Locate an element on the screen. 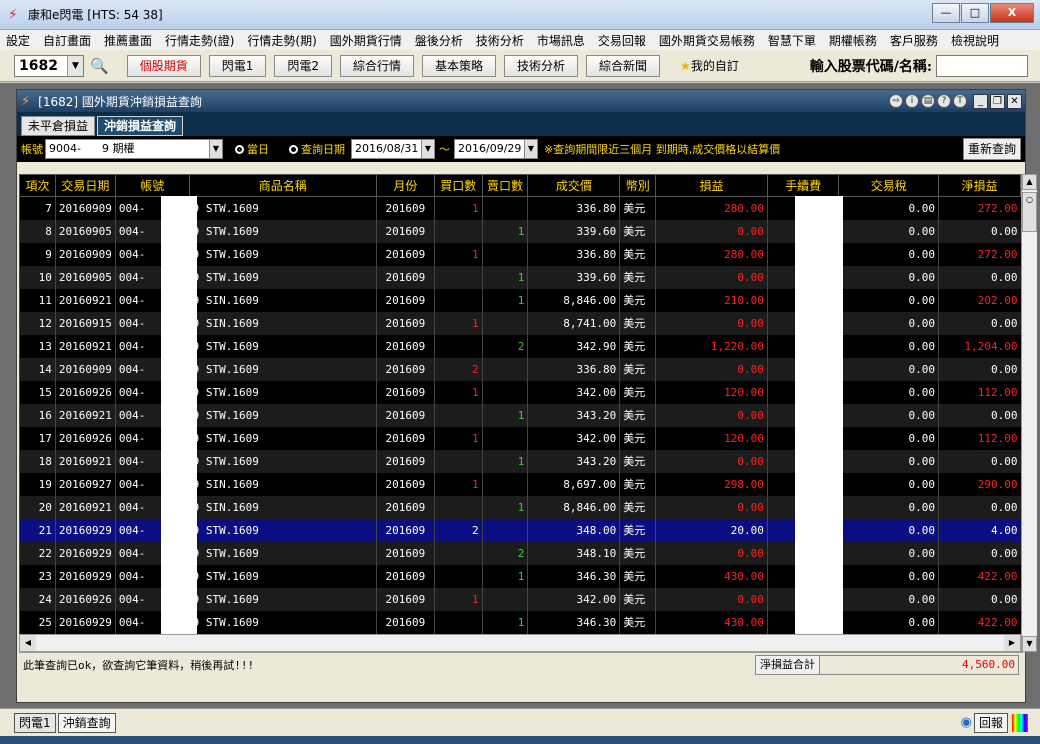 Image resolution: width=1040 pixels, height=744 pixels. menu-item: 交易回報 is located at coordinates (622, 40).